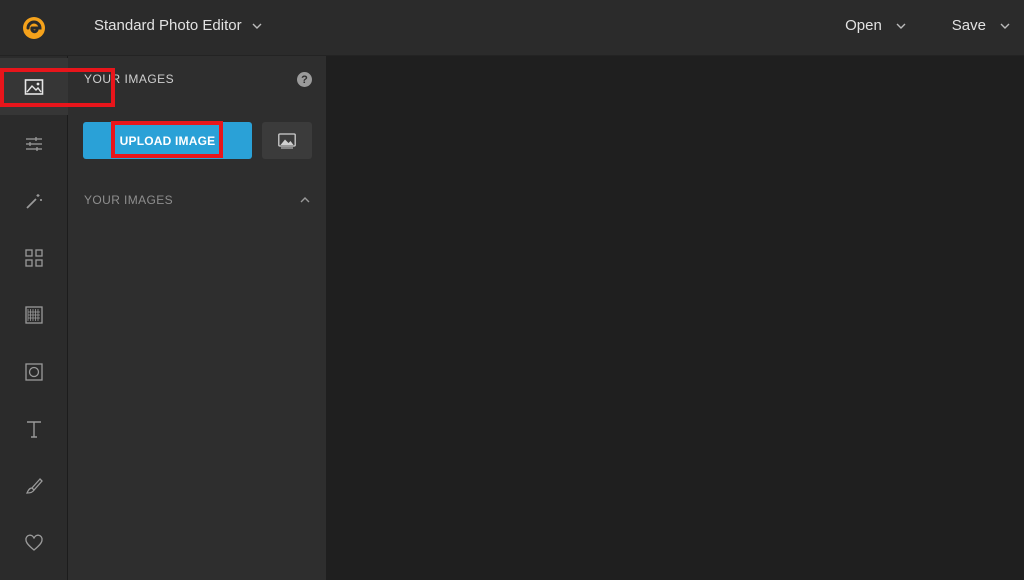  I want to click on rail-item-text, so click(34, 428).